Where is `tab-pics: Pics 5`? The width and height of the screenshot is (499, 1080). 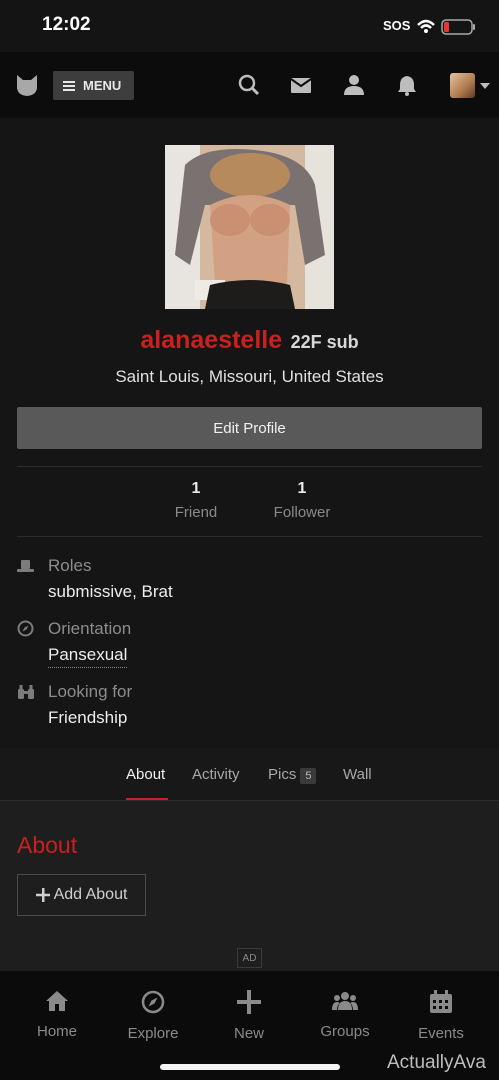 tab-pics: Pics 5 is located at coordinates (292, 775).